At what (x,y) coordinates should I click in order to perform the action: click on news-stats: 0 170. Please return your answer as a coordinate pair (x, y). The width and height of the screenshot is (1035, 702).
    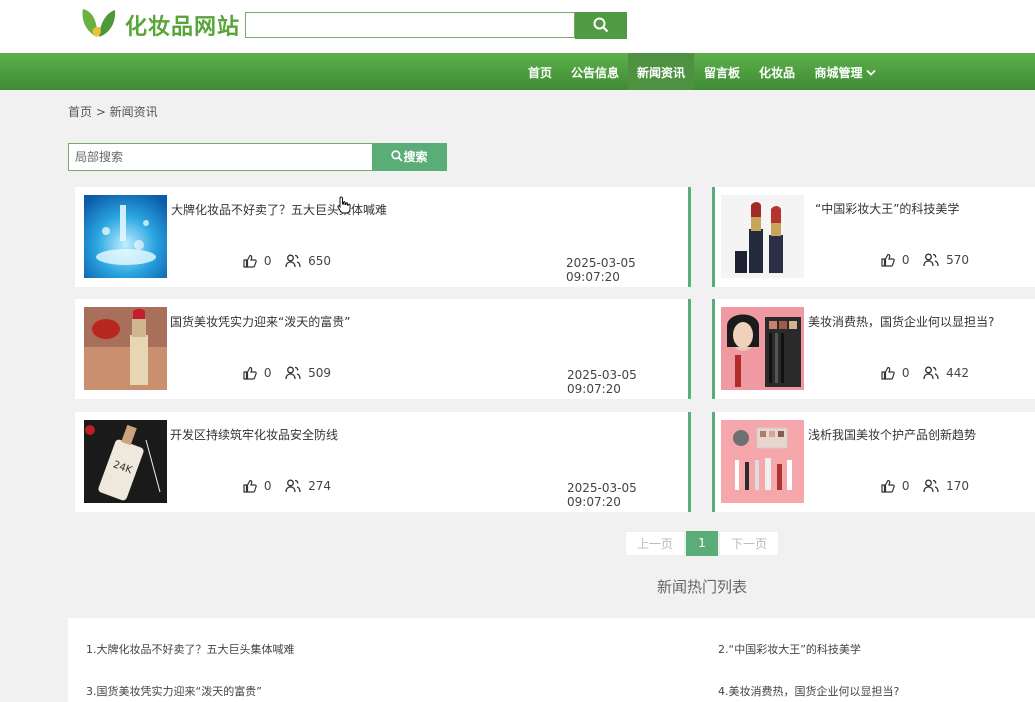
    Looking at the image, I should click on (925, 486).